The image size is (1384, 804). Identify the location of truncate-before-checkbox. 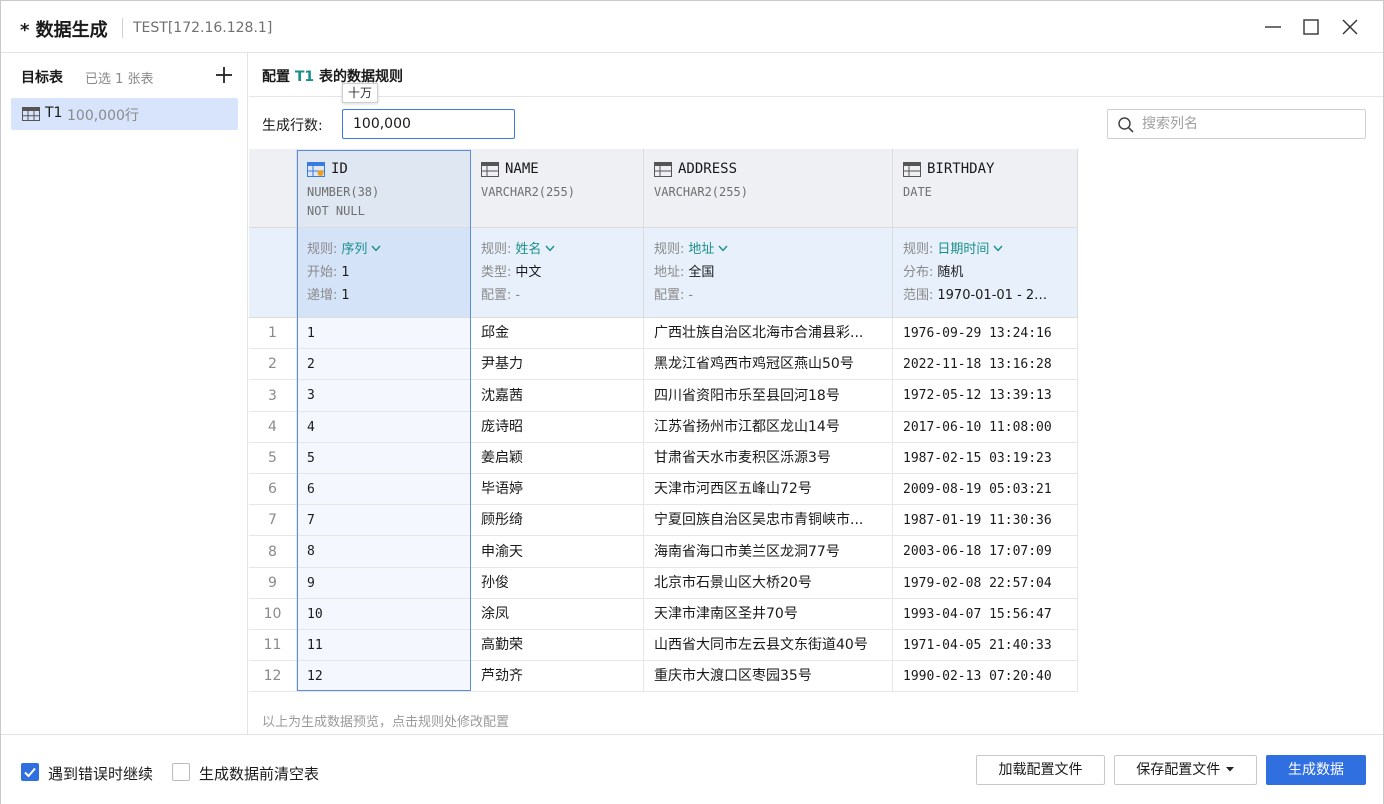
(181, 772).